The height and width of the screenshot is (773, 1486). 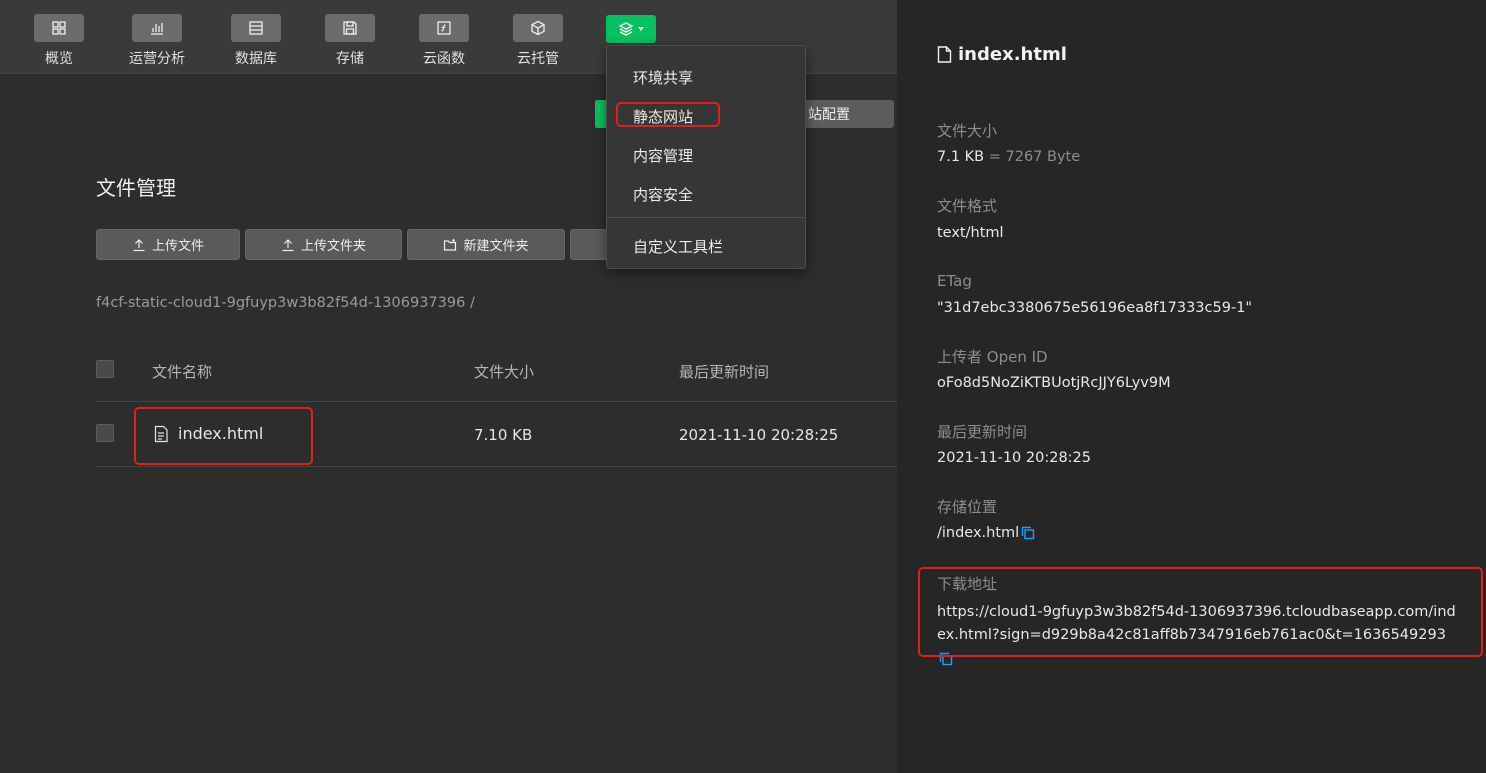 What do you see at coordinates (177, 246) in the screenshot?
I see `upload-file-label: 上传文件` at bounding box center [177, 246].